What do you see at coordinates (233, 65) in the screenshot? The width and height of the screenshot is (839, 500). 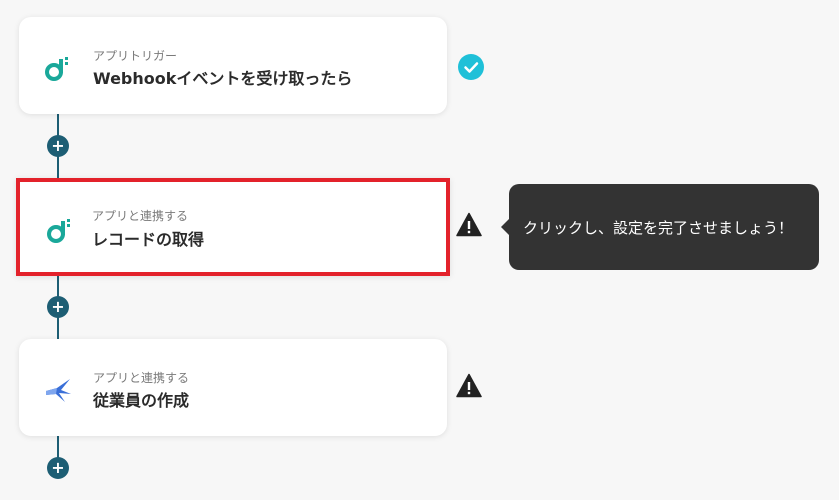 I see `flow-step-card-trigger: アプリトリガー Webhookイベントを受け取ったら` at bounding box center [233, 65].